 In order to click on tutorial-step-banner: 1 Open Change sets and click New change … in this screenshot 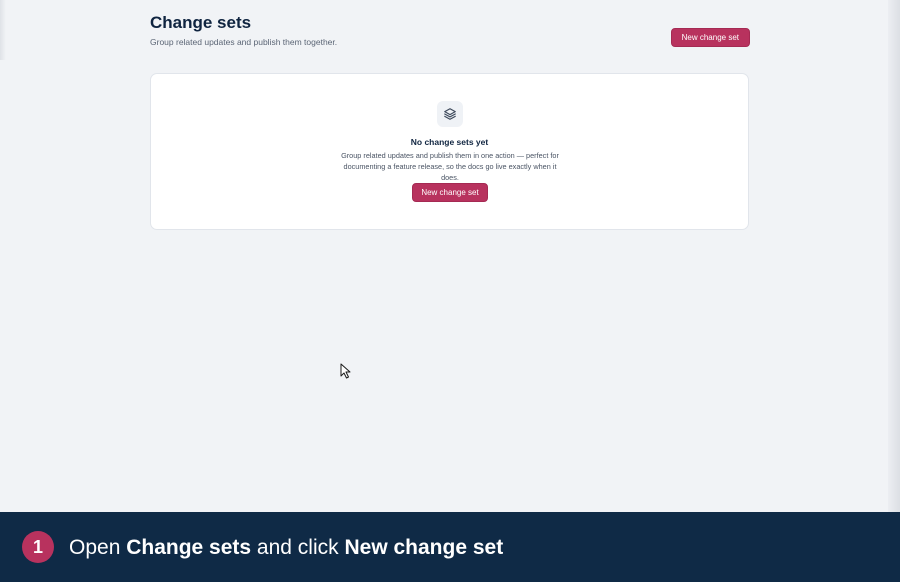, I will do `click(450, 547)`.